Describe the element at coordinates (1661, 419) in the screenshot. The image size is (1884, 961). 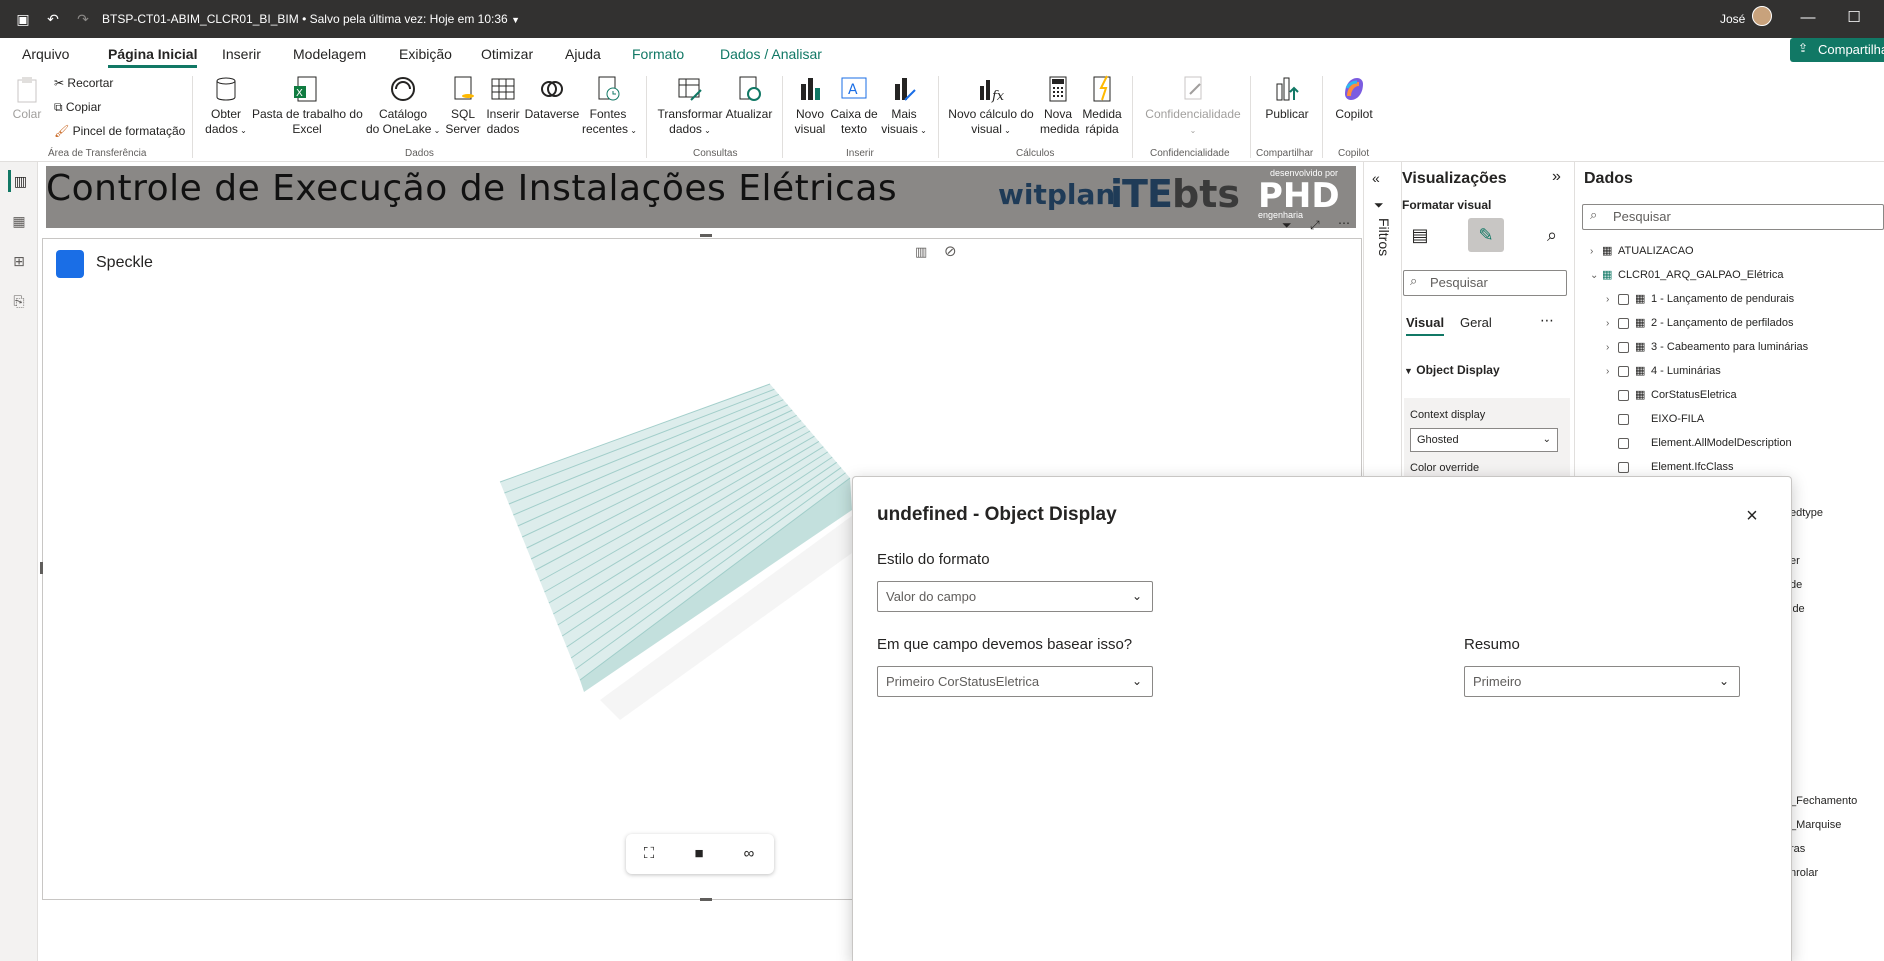
I see `field-item: EIXO-FILA` at that location.